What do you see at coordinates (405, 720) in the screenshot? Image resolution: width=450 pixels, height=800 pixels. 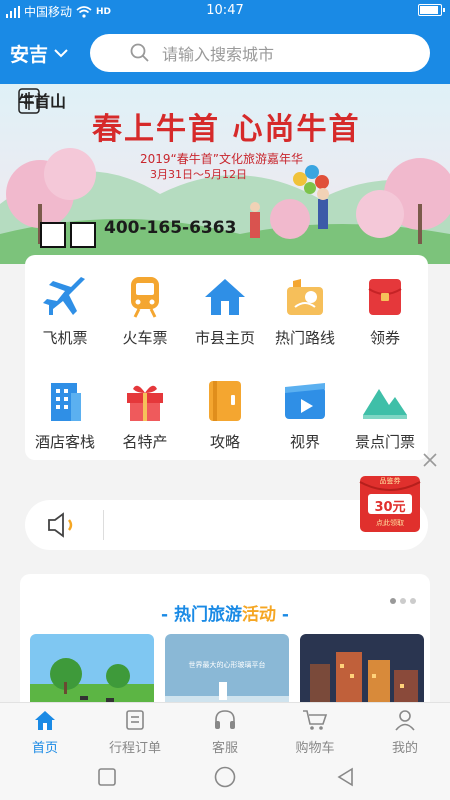 I see `user-icon` at bounding box center [405, 720].